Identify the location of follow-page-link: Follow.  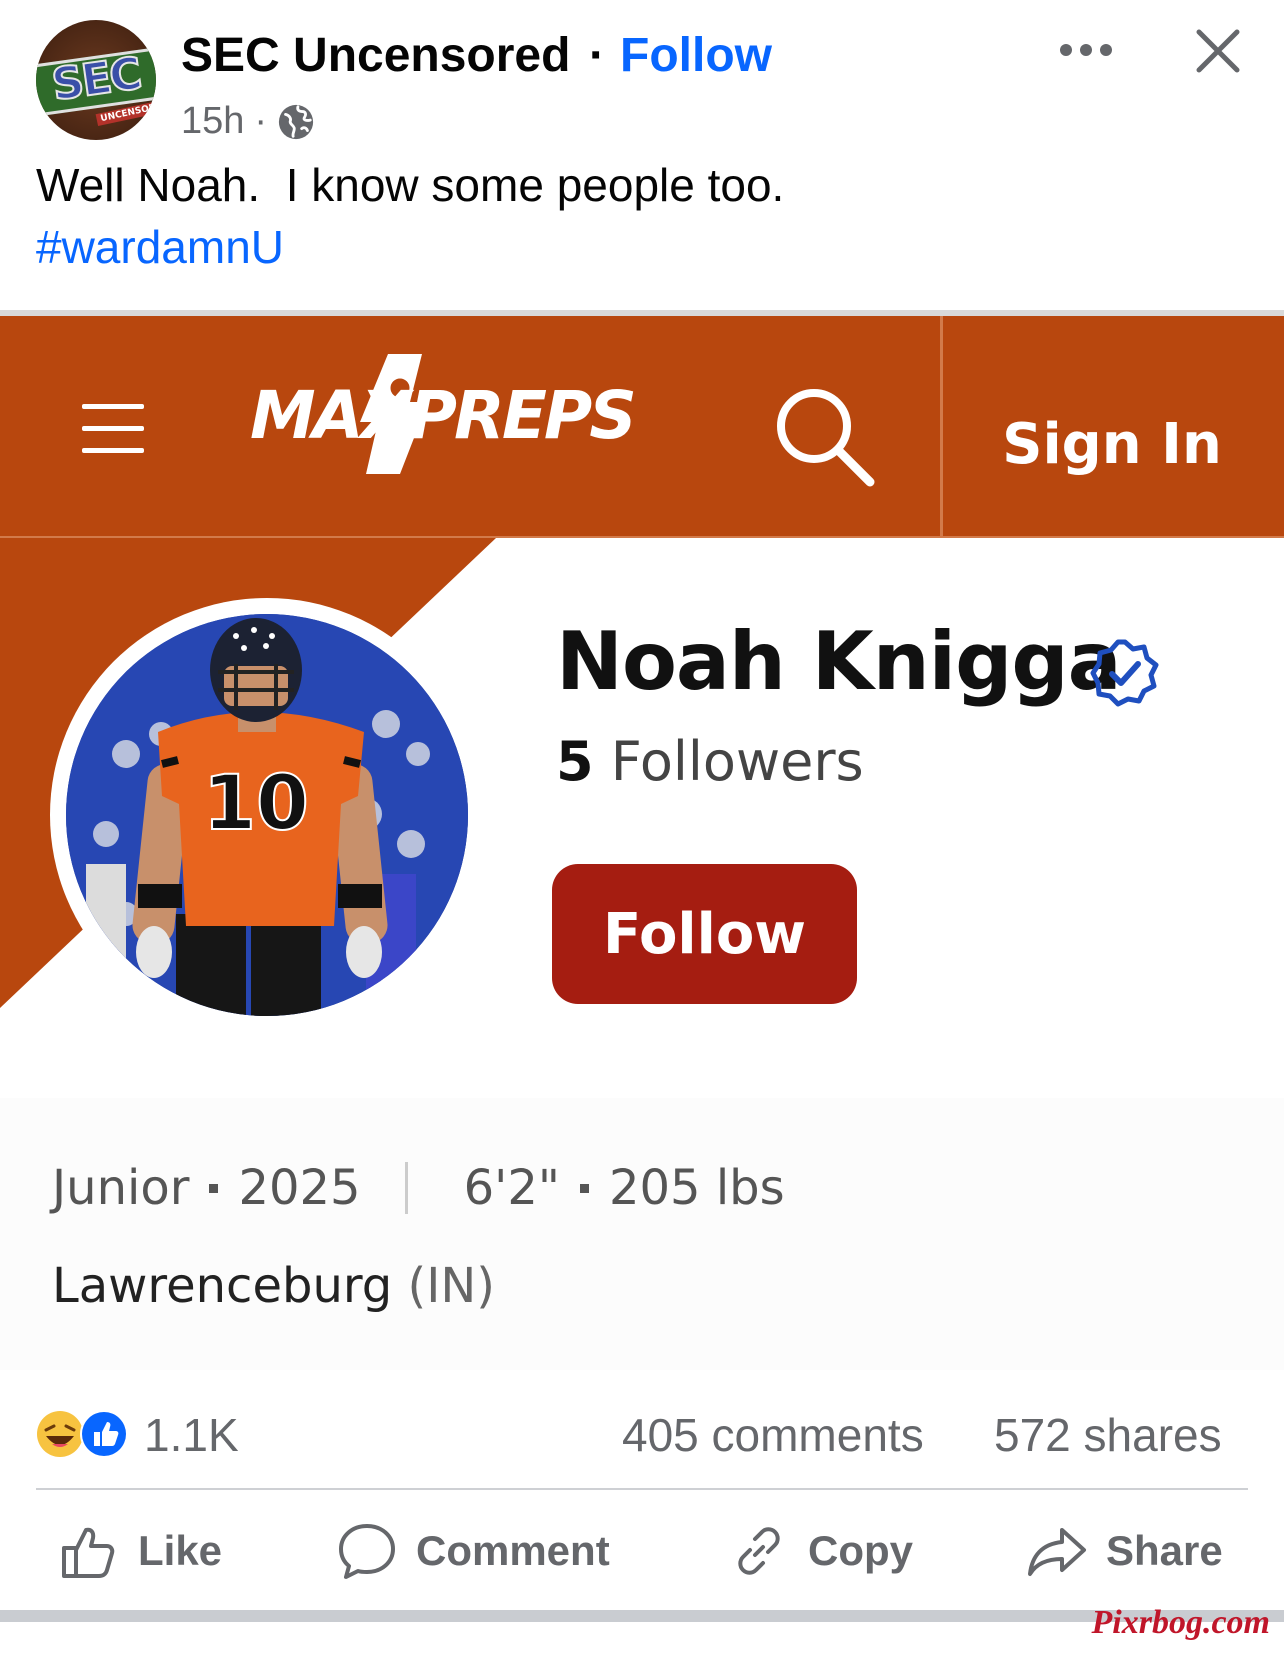
(696, 55).